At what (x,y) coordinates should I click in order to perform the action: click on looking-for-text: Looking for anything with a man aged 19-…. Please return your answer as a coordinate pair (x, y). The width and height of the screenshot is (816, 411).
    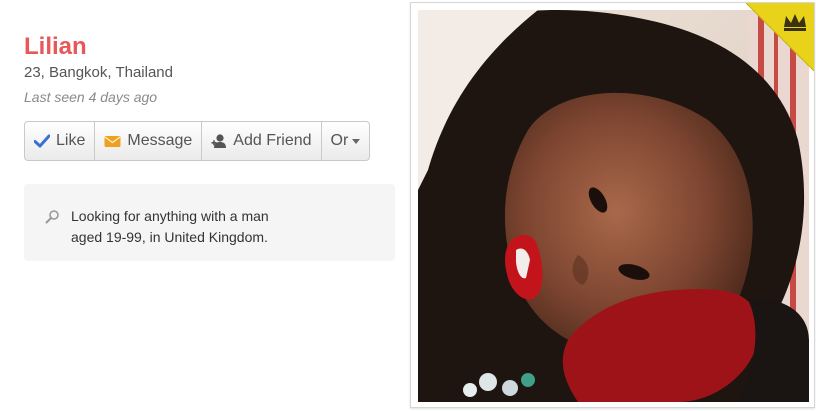
    Looking at the image, I should click on (170, 226).